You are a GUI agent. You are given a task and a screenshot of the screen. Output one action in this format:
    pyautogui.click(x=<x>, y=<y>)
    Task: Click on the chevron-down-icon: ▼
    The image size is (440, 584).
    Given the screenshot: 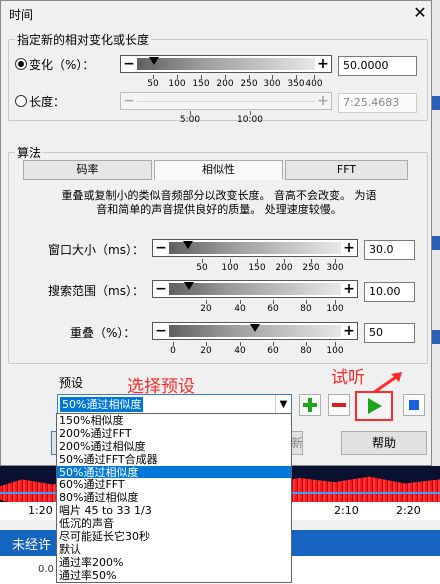 What is the action you would take?
    pyautogui.click(x=283, y=404)
    